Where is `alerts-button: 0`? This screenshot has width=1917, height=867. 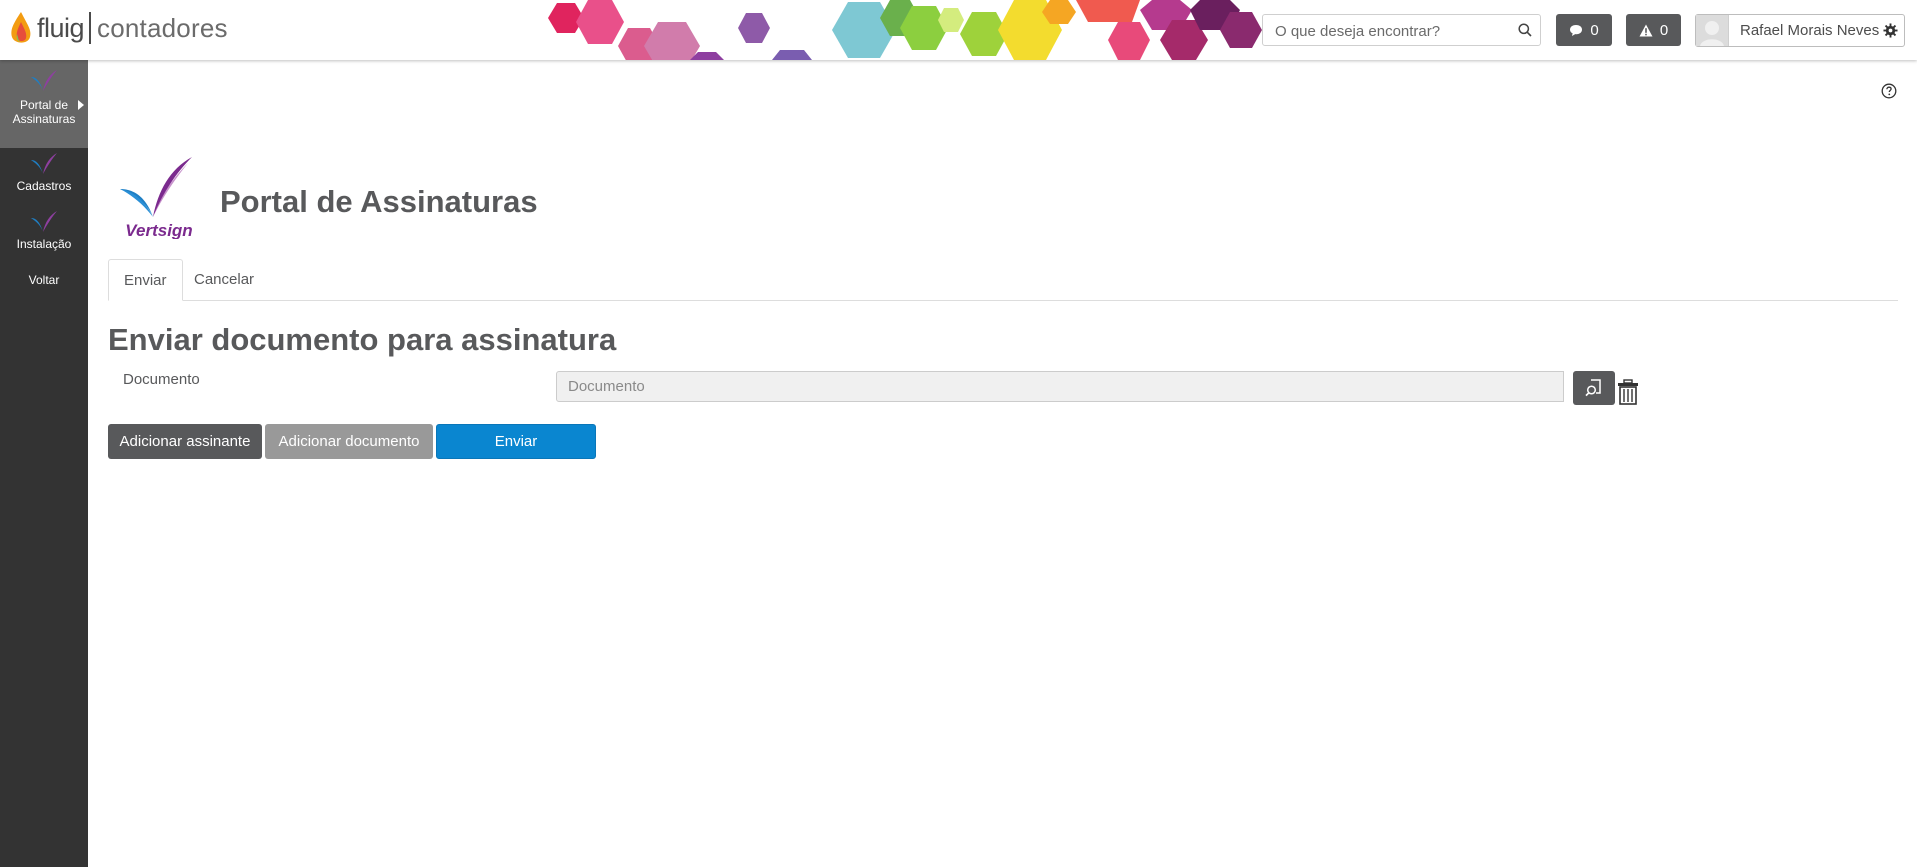
alerts-button: 0 is located at coordinates (1653, 30).